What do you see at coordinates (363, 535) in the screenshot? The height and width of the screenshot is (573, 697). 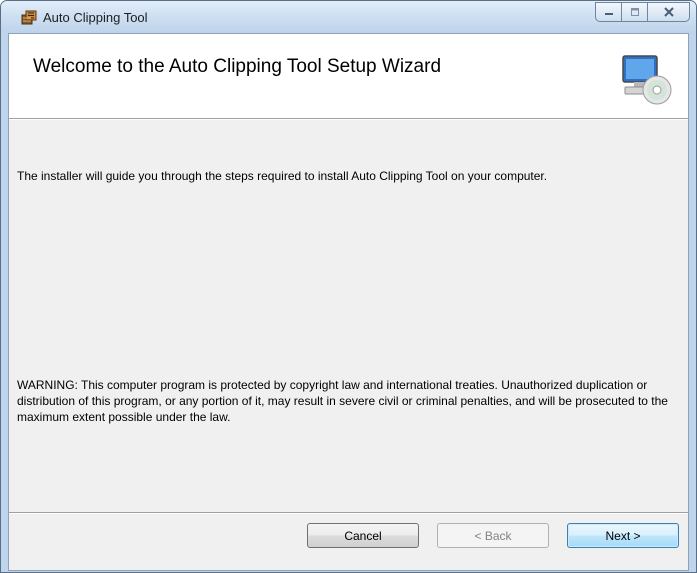 I see `cancel-button: Cancel` at bounding box center [363, 535].